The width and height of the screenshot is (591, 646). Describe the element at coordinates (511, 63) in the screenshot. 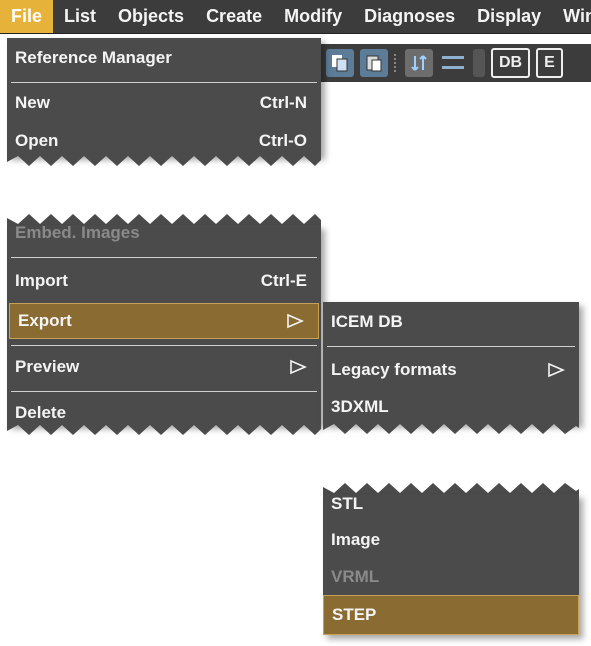

I see `db-button: DB` at that location.